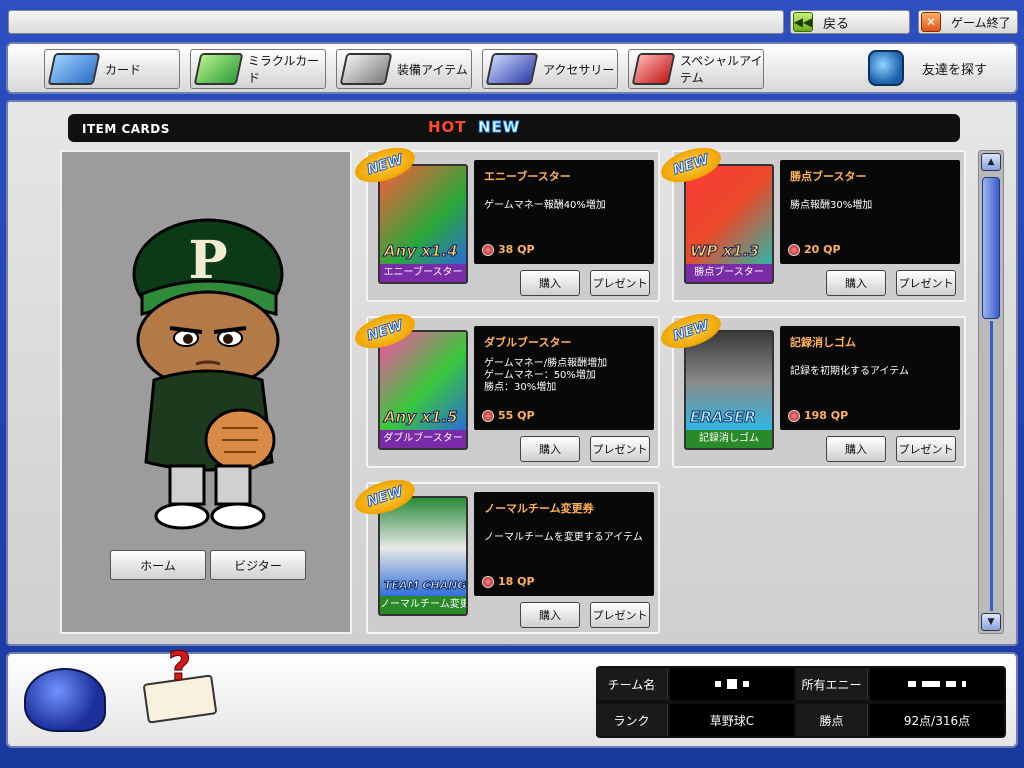  What do you see at coordinates (423, 439) in the screenshot?
I see `item-caption: ダブルブースター` at bounding box center [423, 439].